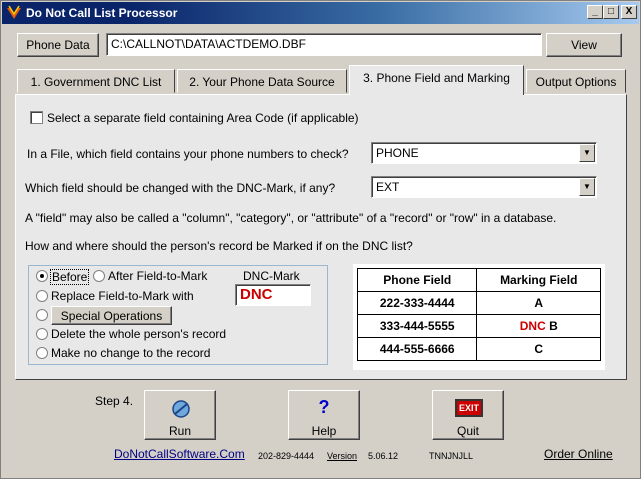 The width and height of the screenshot is (641, 479). Describe the element at coordinates (181, 409) in the screenshot. I see `run-icon` at that location.